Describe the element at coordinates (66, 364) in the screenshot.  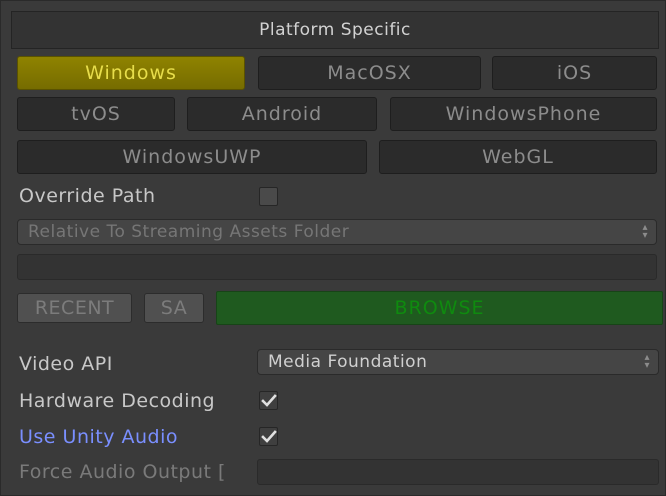
I see `video-api-label: Video API` at that location.